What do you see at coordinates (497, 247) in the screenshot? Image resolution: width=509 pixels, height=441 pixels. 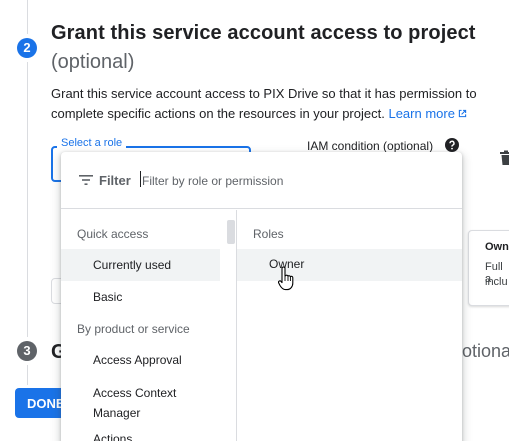 I see `role-card-title: Own` at bounding box center [497, 247].